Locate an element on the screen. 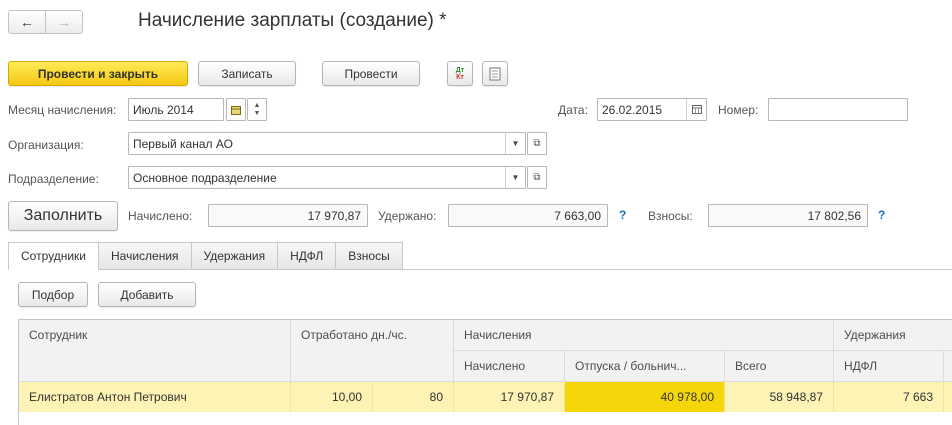 The image size is (952, 425). cell-accrued: 17 970,87 is located at coordinates (509, 397).